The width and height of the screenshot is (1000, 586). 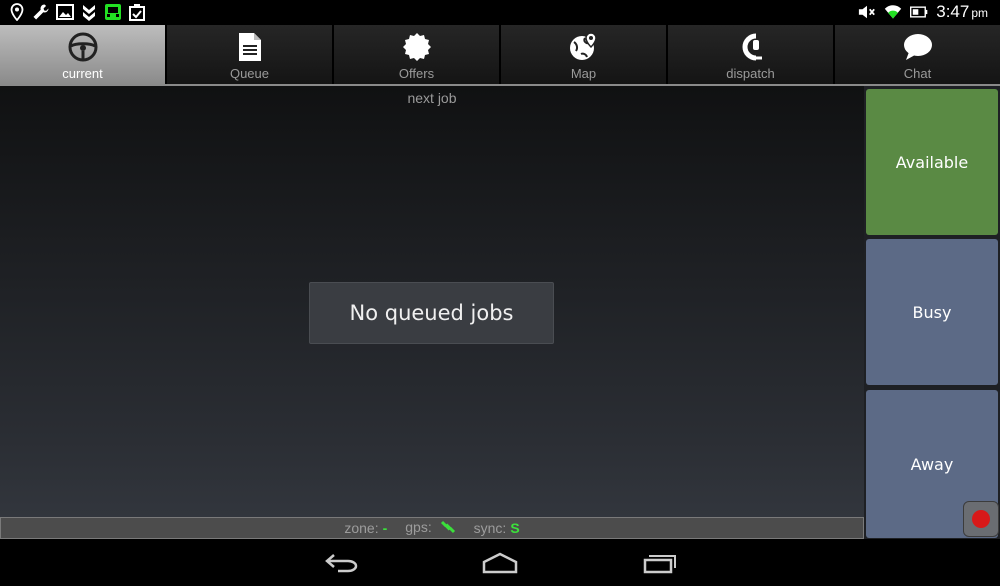 I want to click on footer-status: zone: - gps: sync: S, so click(x=432, y=528).